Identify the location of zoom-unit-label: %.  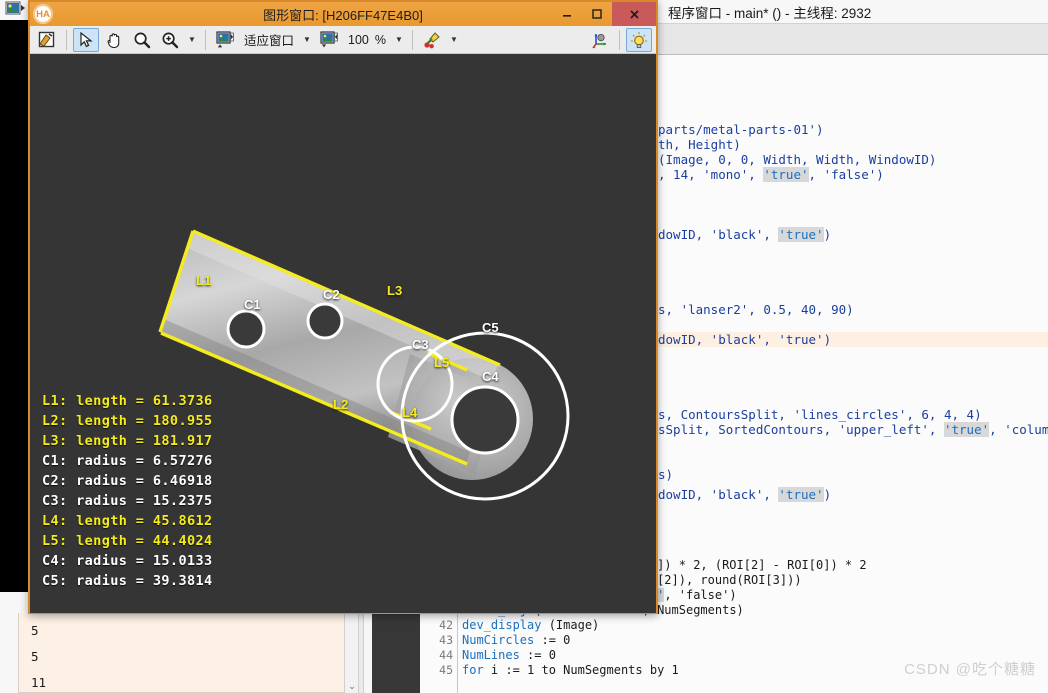
(380, 39).